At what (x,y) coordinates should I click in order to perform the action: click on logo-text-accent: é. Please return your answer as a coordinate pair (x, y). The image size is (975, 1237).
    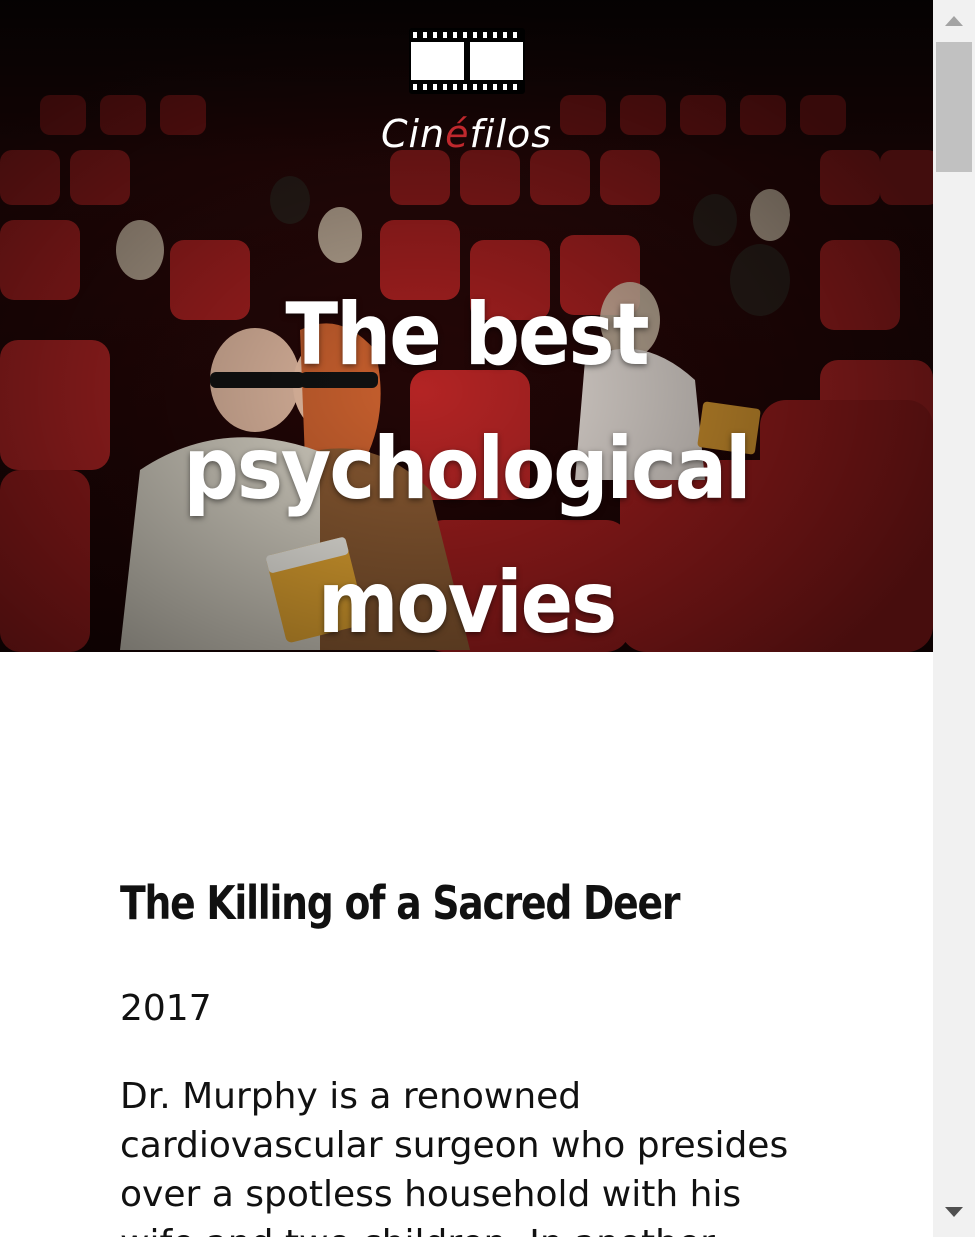
    Looking at the image, I should click on (457, 134).